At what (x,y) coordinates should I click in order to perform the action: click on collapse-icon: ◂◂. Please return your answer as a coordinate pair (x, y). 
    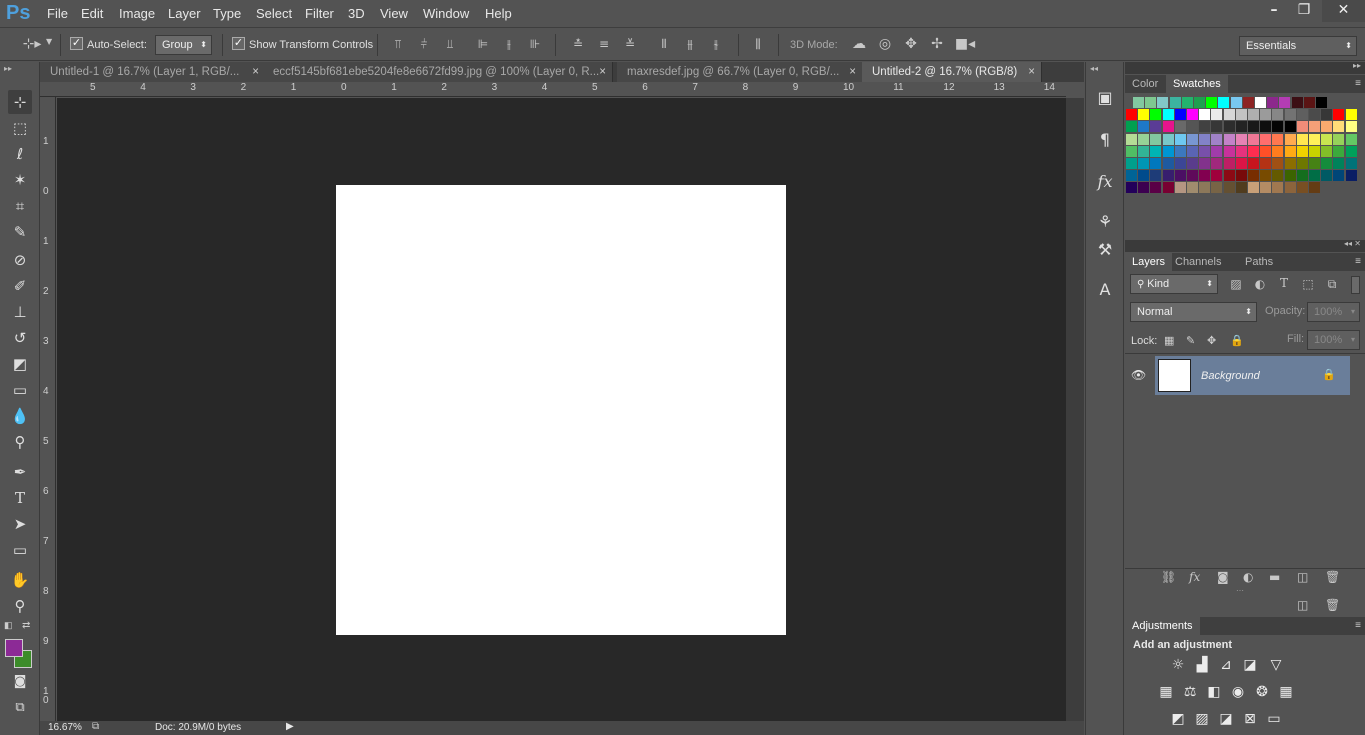
    Looking at the image, I should click on (1094, 68).